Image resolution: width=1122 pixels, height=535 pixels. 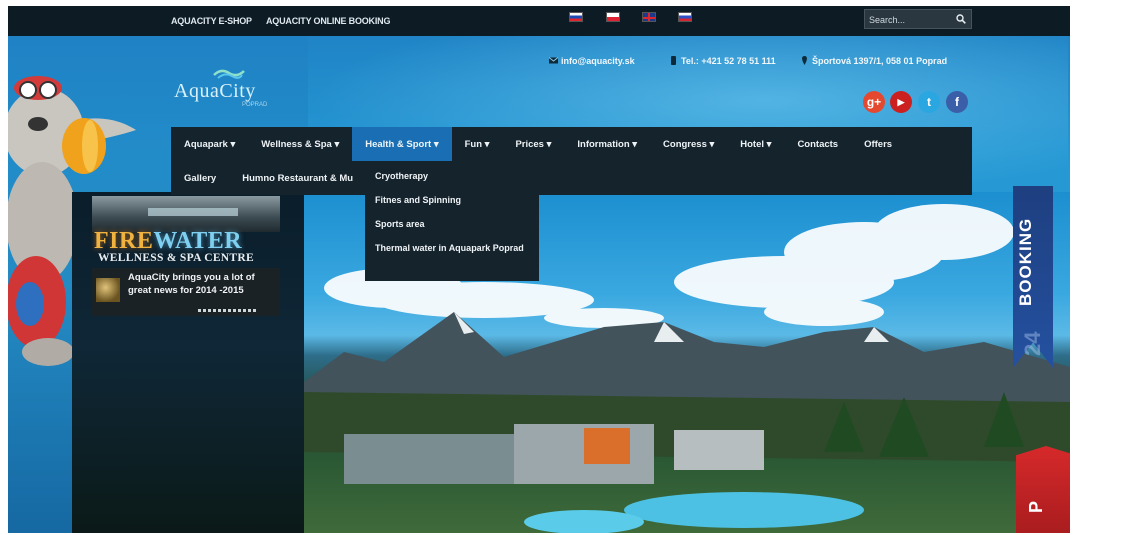 I want to click on nav-row-secondary: Gallery Humno Restaurant & Mu, so click(x=268, y=178).